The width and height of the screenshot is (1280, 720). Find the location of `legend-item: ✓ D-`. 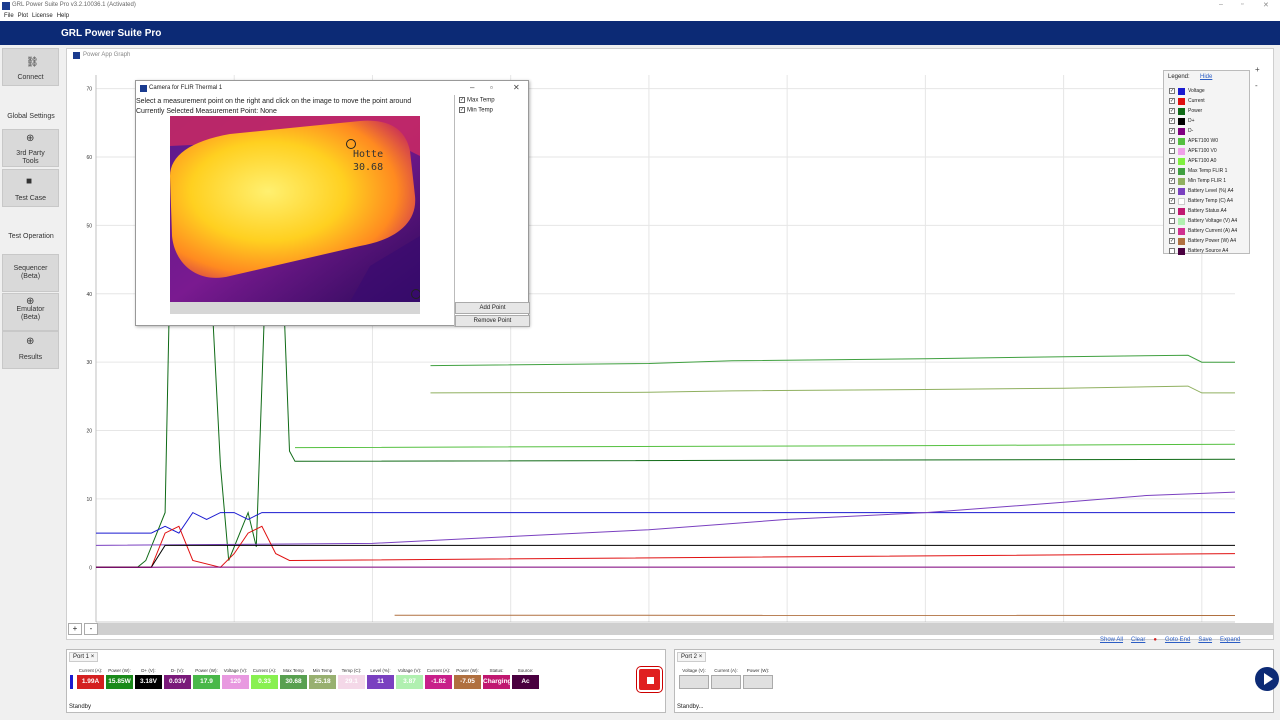

legend-item: ✓ D- is located at coordinates (1210, 132).